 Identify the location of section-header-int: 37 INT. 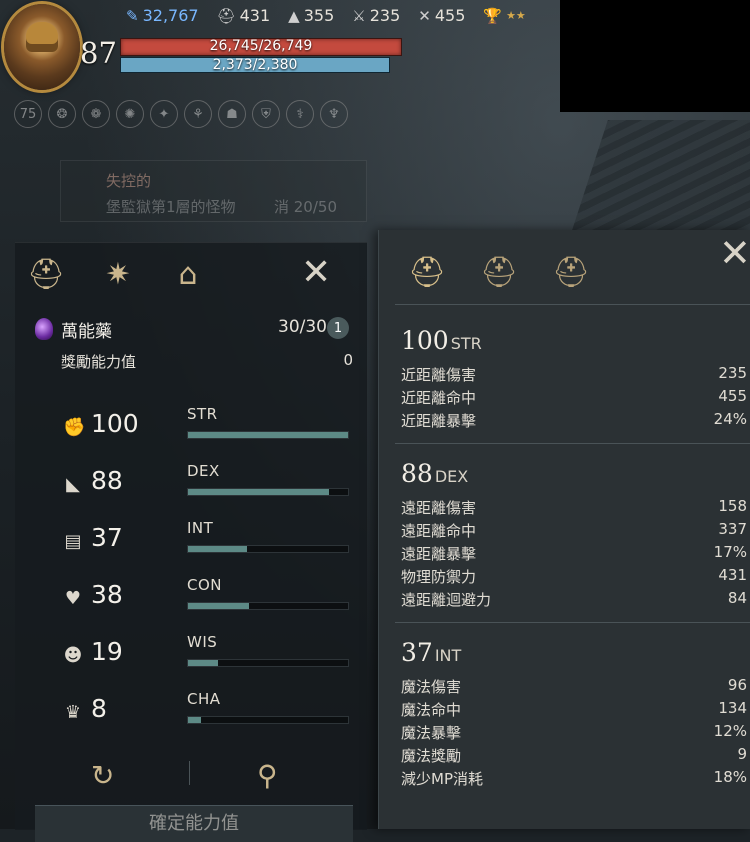
(431, 652).